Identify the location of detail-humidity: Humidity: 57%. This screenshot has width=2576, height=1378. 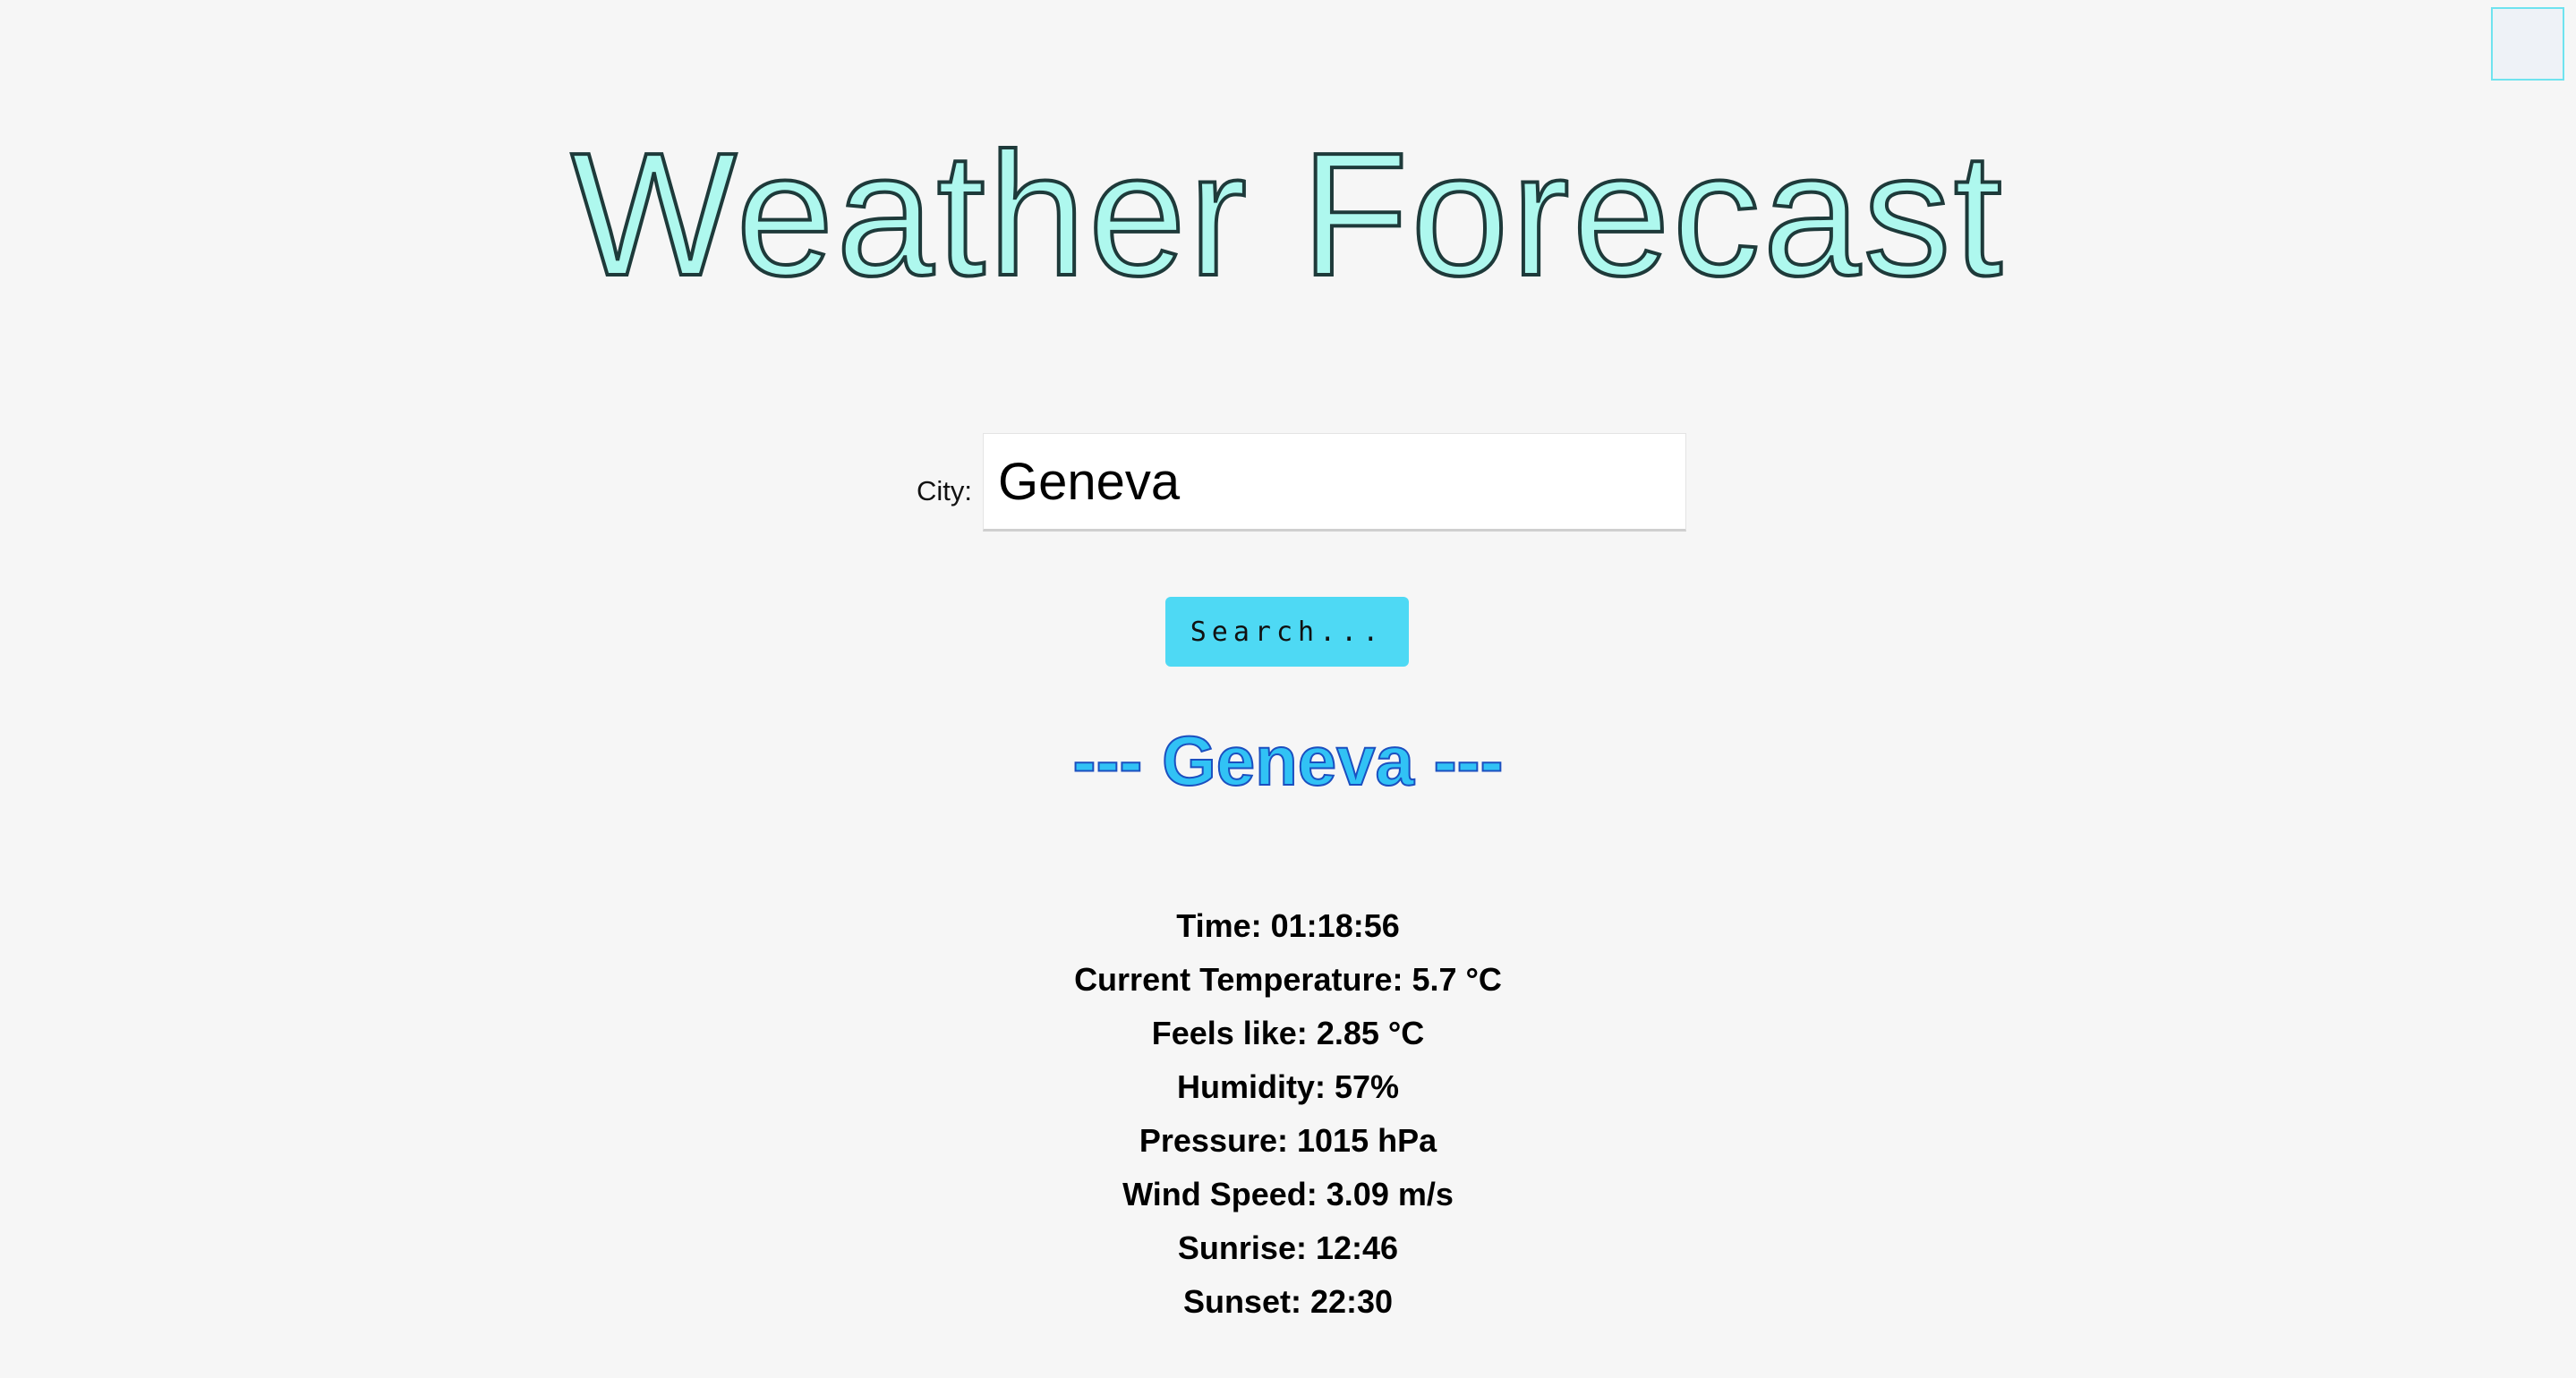
(1288, 1087).